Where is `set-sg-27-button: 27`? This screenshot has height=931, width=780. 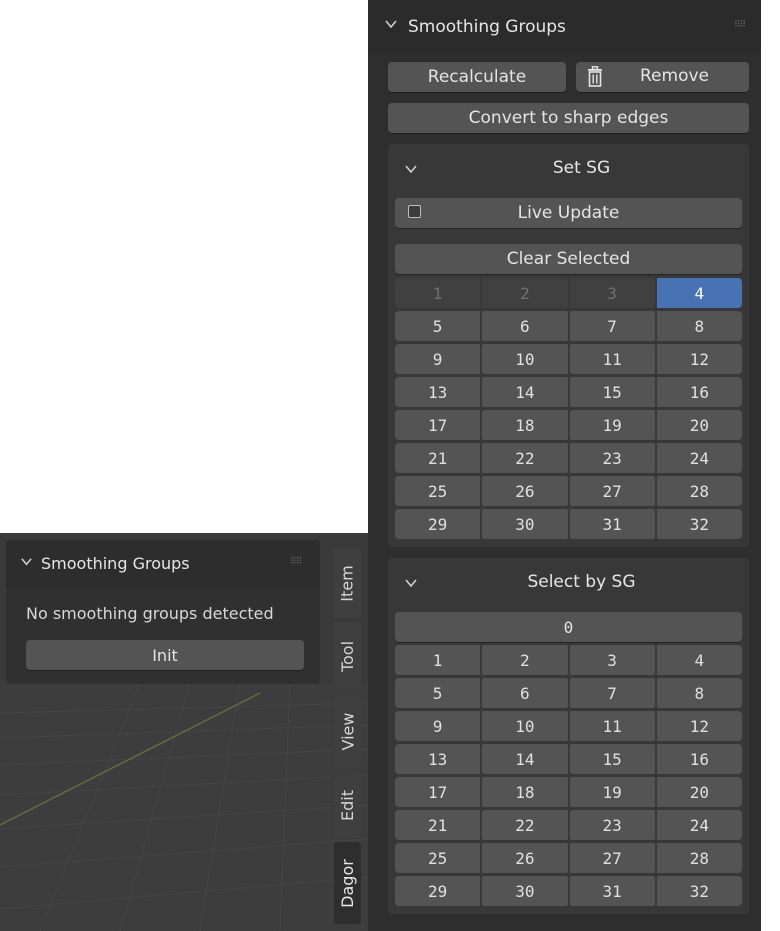
set-sg-27-button: 27 is located at coordinates (612, 491).